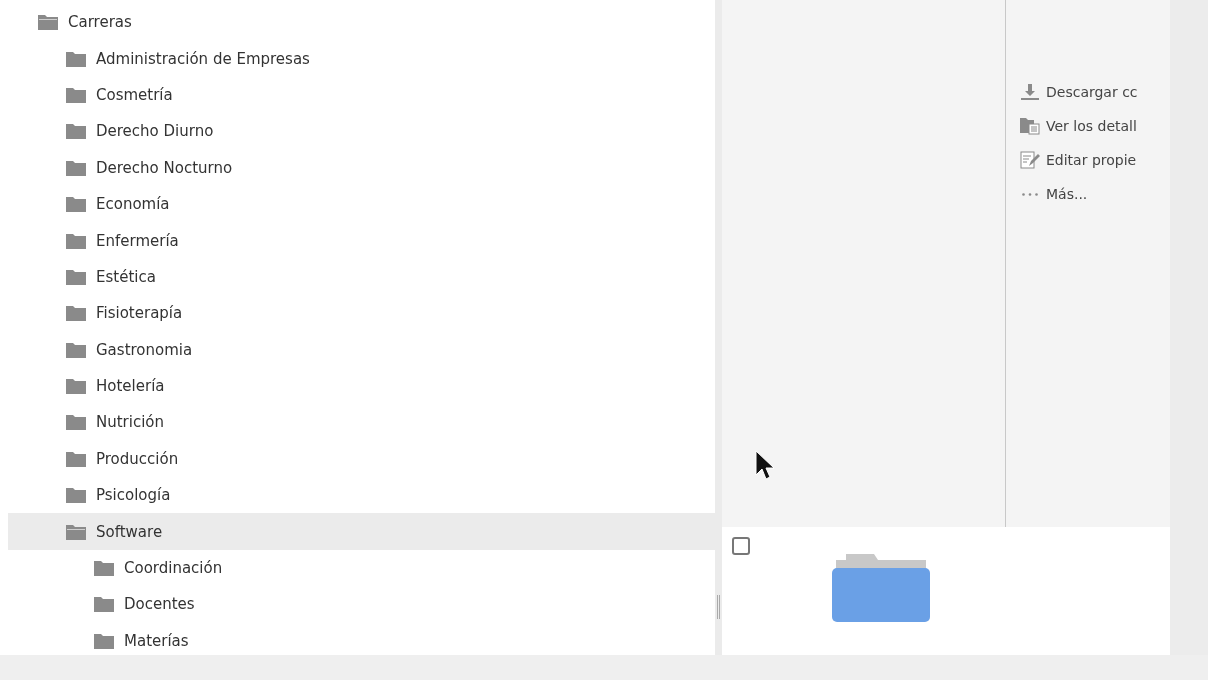  I want to click on splitter-handle, so click(718, 327).